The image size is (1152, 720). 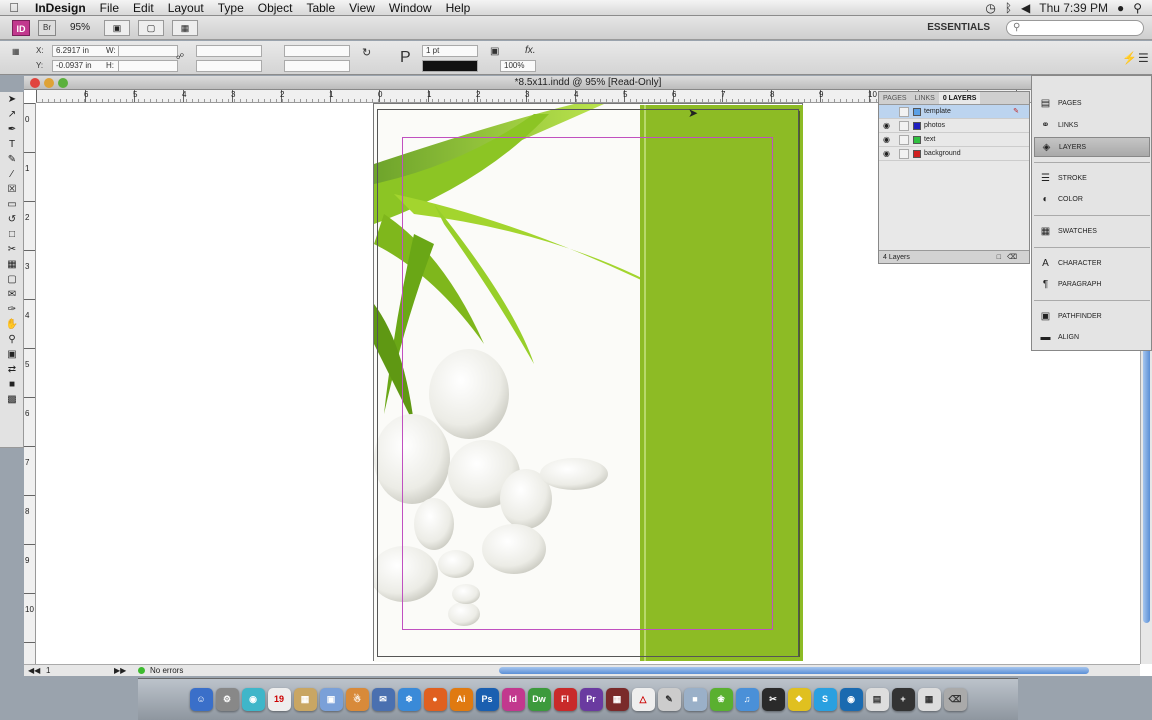 I want to click on volume-icon: ◀, so click(x=1025, y=8).